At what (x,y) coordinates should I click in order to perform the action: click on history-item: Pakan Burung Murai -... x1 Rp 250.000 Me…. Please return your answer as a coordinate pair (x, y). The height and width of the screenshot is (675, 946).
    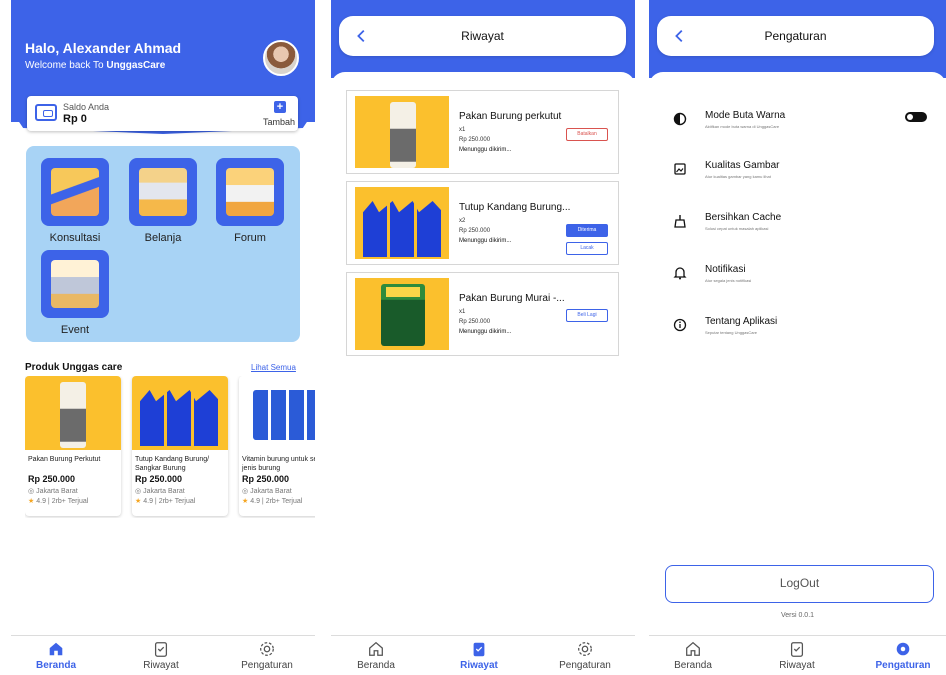
    Looking at the image, I should click on (482, 314).